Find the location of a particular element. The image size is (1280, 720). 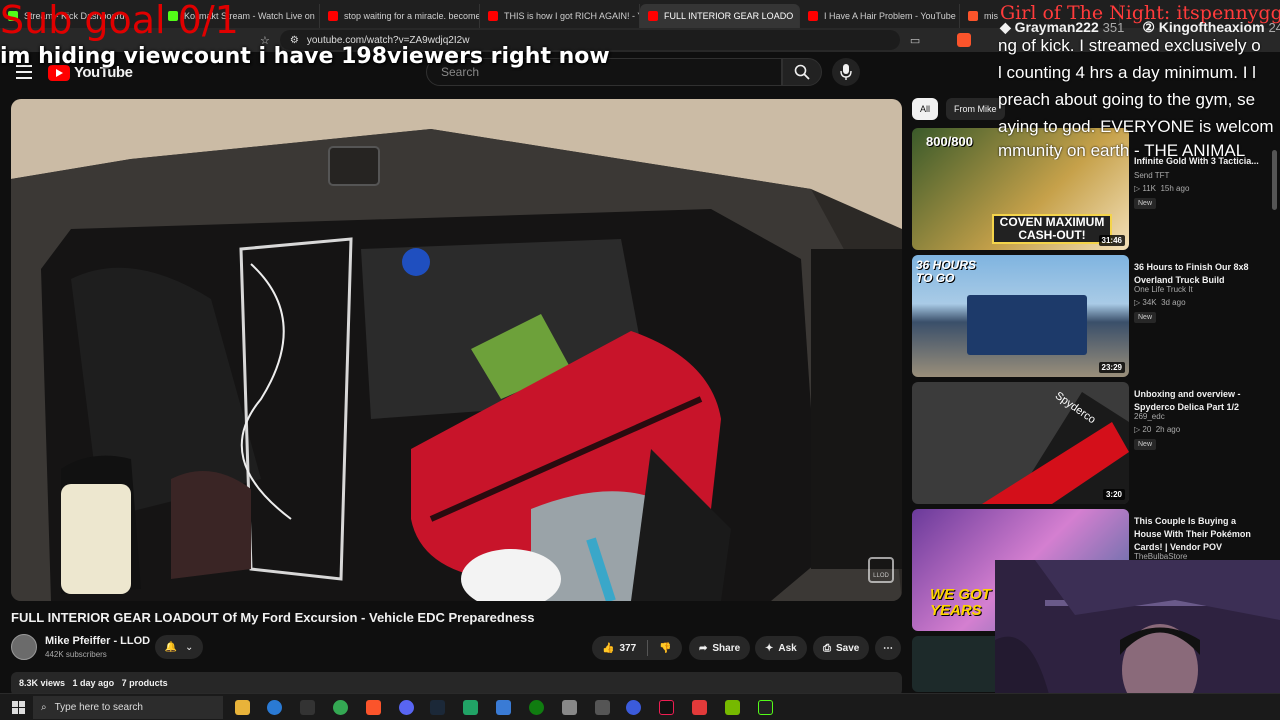

voice-search-button is located at coordinates (846, 72).